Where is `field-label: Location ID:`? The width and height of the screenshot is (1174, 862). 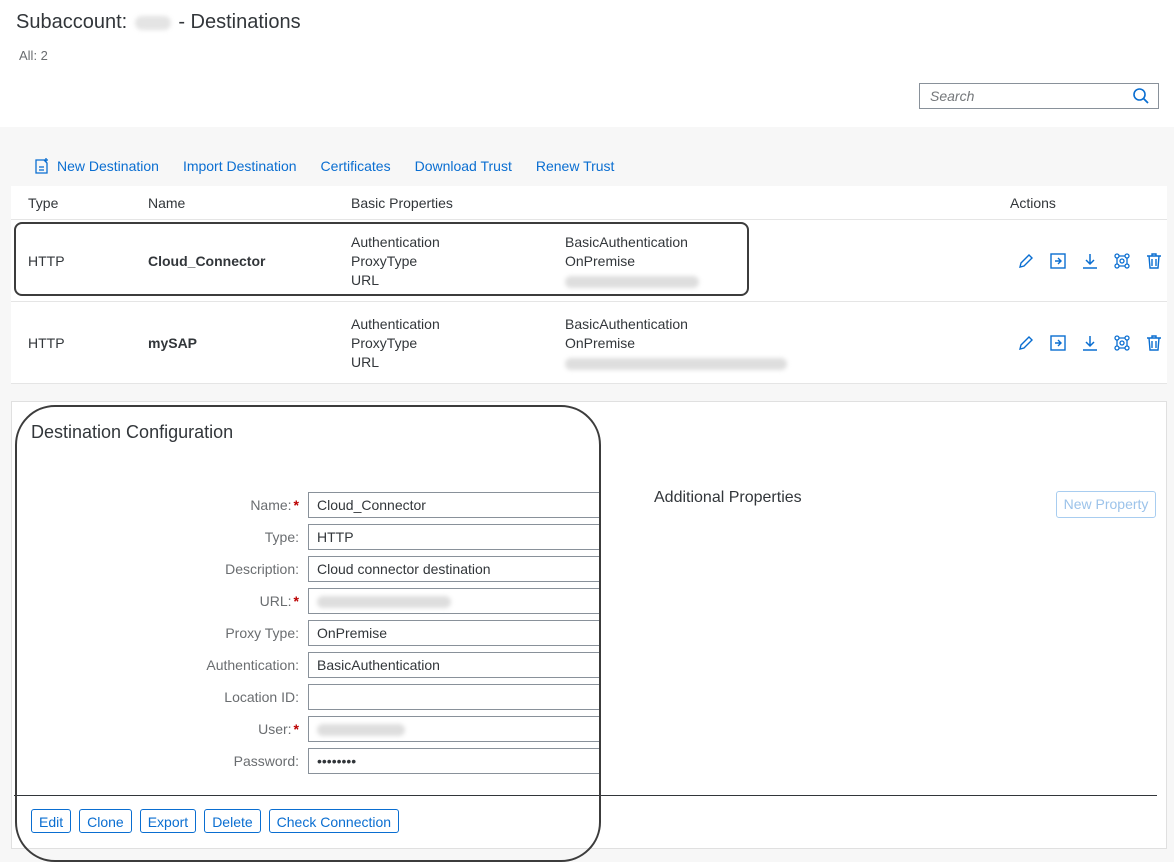
field-label: Location ID: is located at coordinates (261, 697).